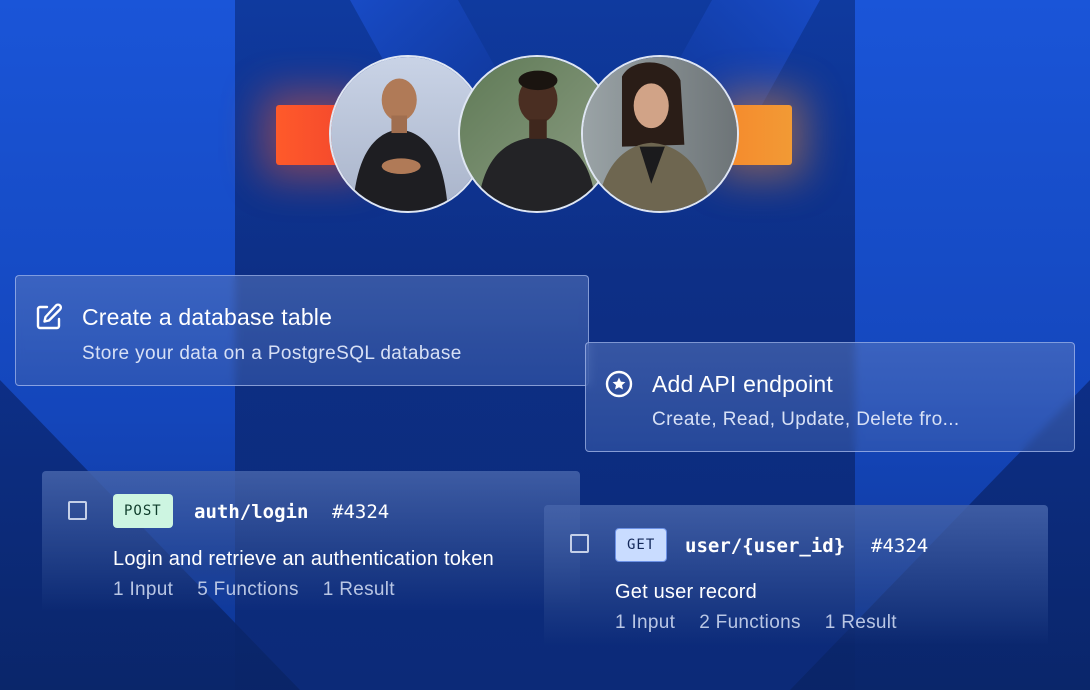 This screenshot has height=690, width=1090. I want to click on endpoint-description: Get user record, so click(686, 592).